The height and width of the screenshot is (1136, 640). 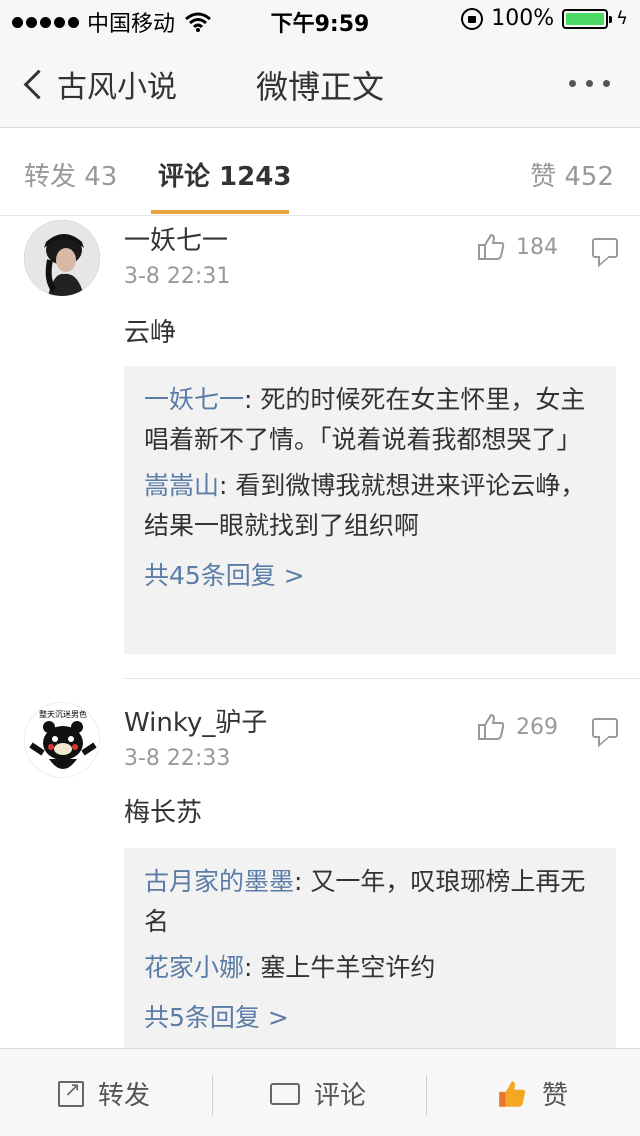 I want to click on reply-text: : 塞上牛羊空许约, so click(x=340, y=967).